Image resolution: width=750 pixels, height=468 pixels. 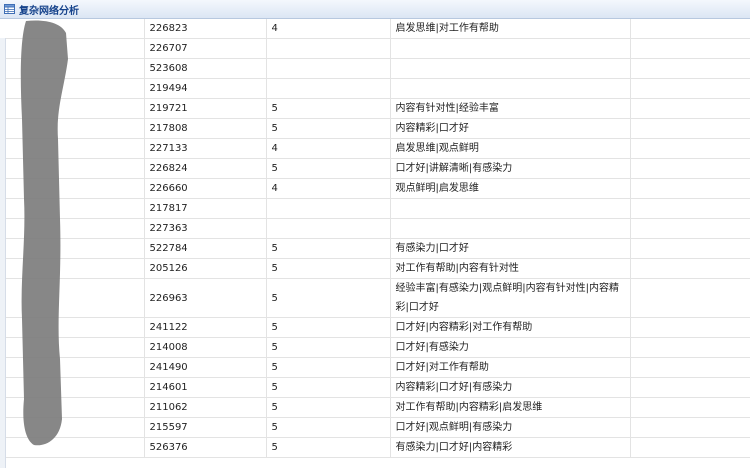 I want to click on comment-cell: 启发思维|对工作有帮助, so click(x=510, y=29).